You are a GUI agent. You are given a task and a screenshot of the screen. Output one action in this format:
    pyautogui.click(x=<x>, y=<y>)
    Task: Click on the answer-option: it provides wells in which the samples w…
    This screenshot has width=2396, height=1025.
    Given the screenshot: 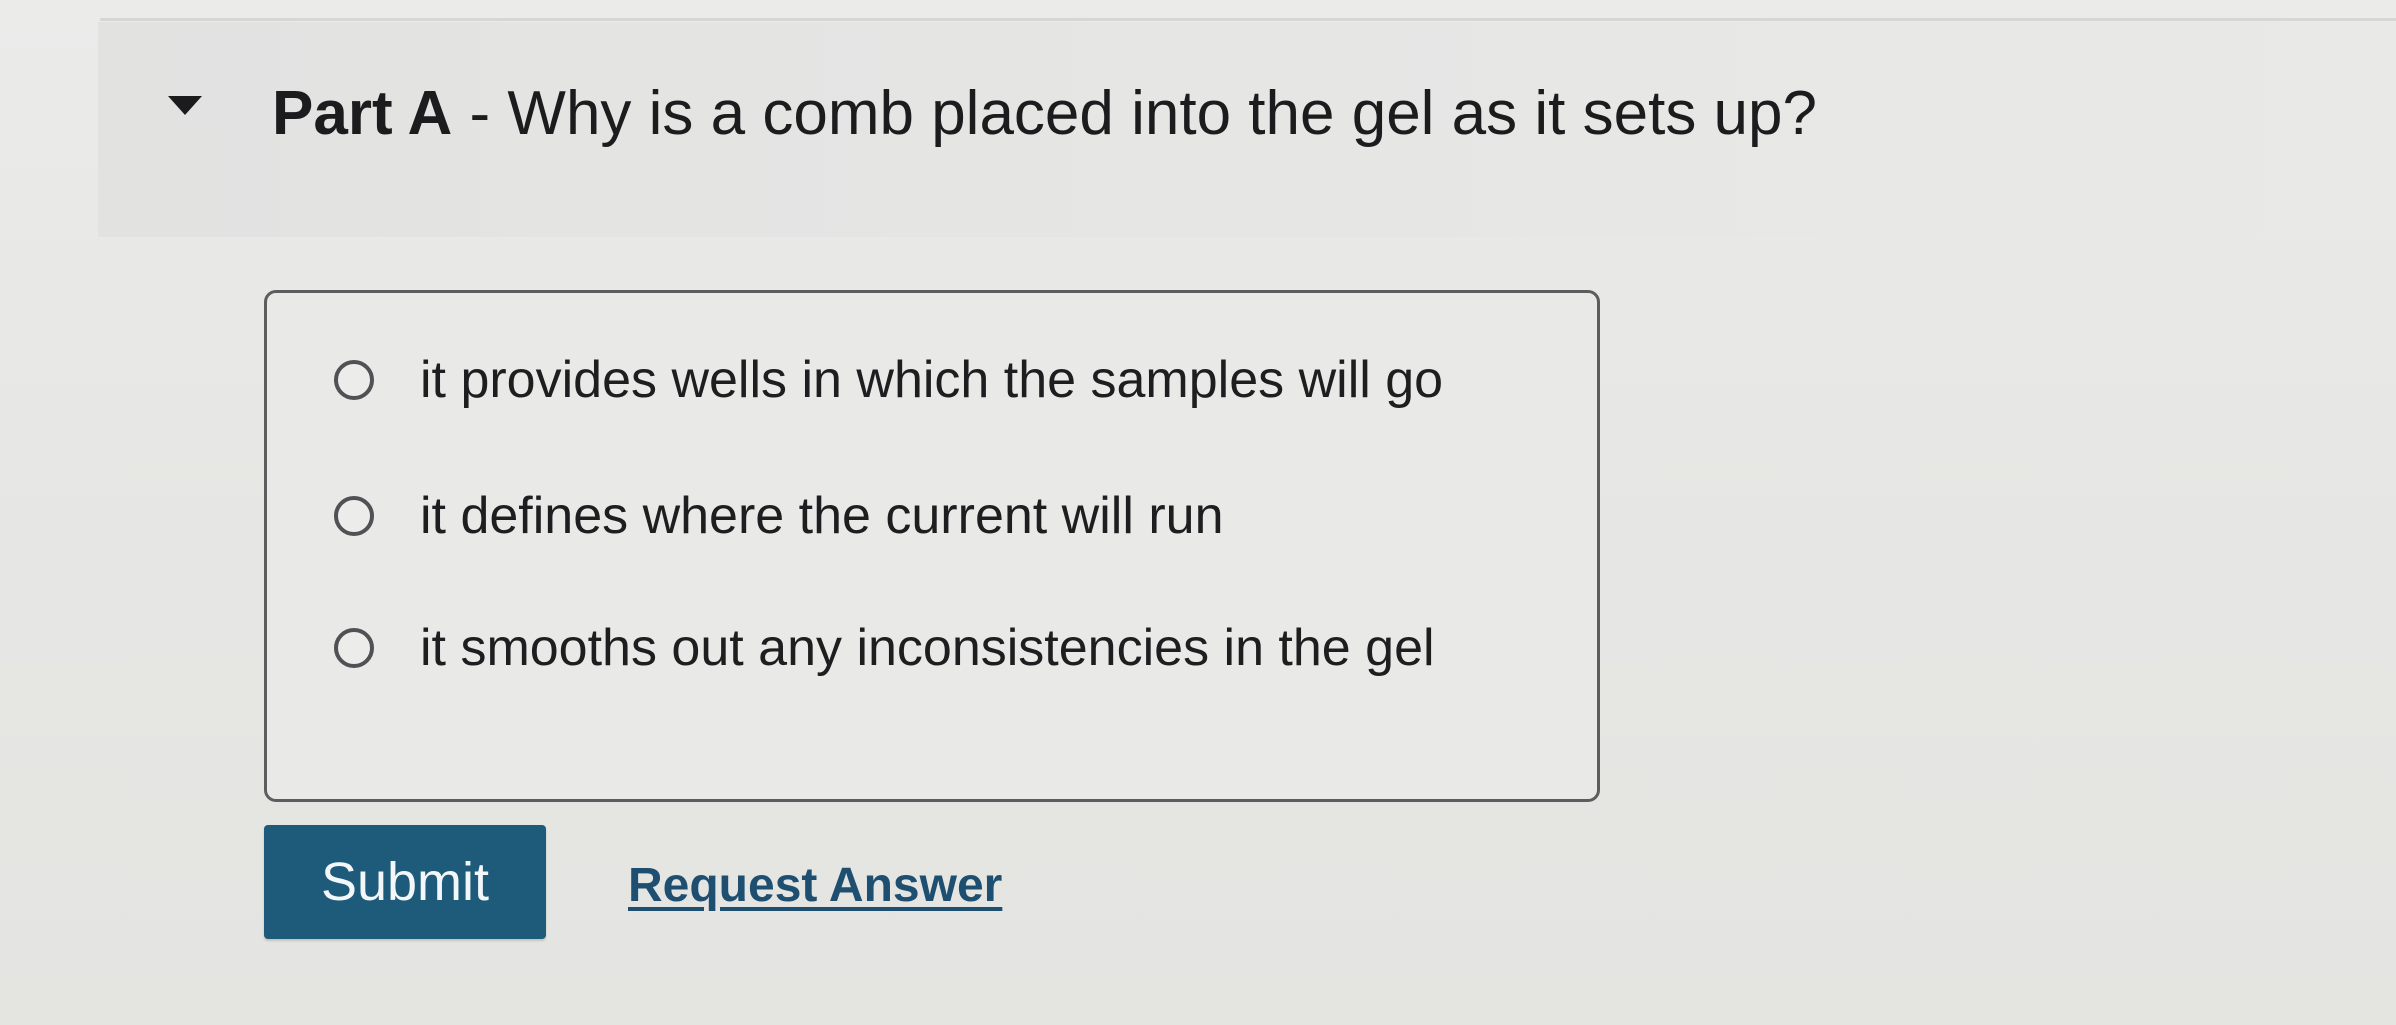 What is the action you would take?
    pyautogui.click(x=888, y=380)
    